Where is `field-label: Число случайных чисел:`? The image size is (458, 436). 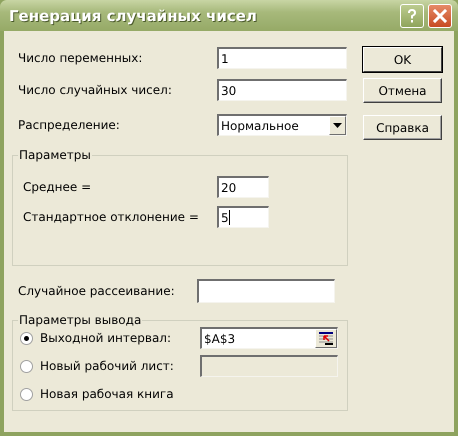 field-label: Число случайных чисел: is located at coordinates (95, 90).